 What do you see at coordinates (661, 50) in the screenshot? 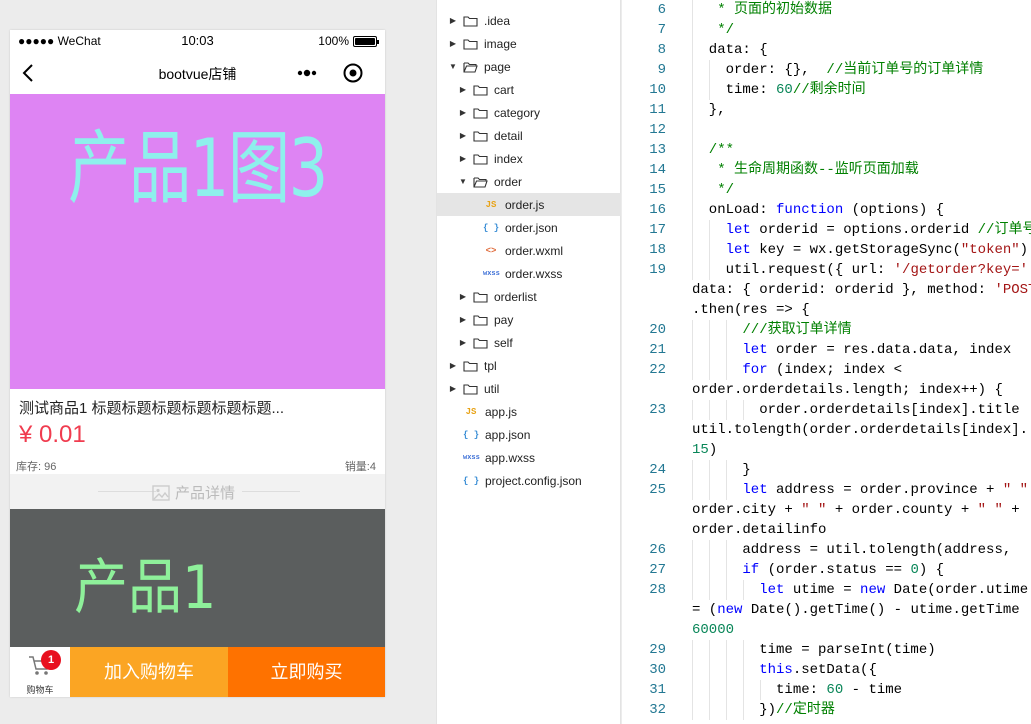
I see `line-number: 8` at bounding box center [661, 50].